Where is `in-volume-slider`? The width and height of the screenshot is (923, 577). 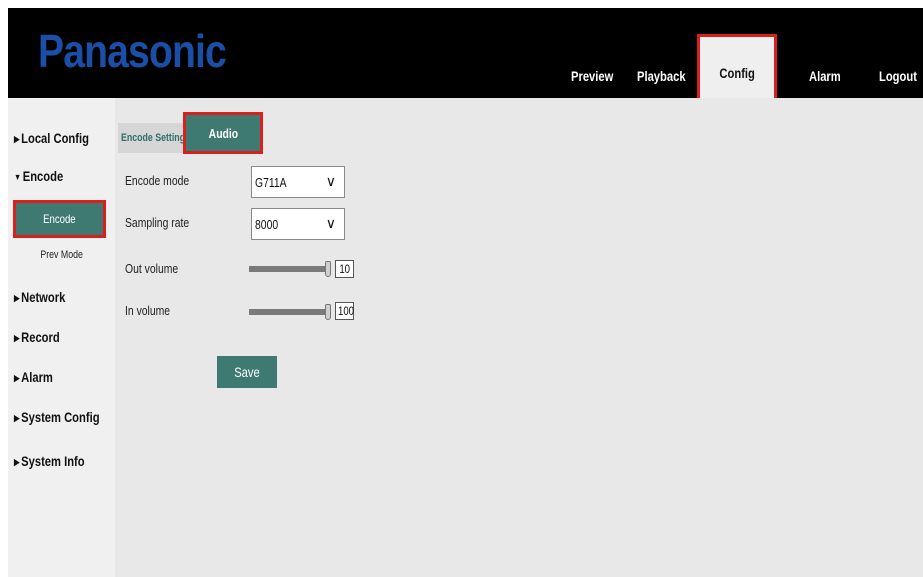 in-volume-slider is located at coordinates (289, 312).